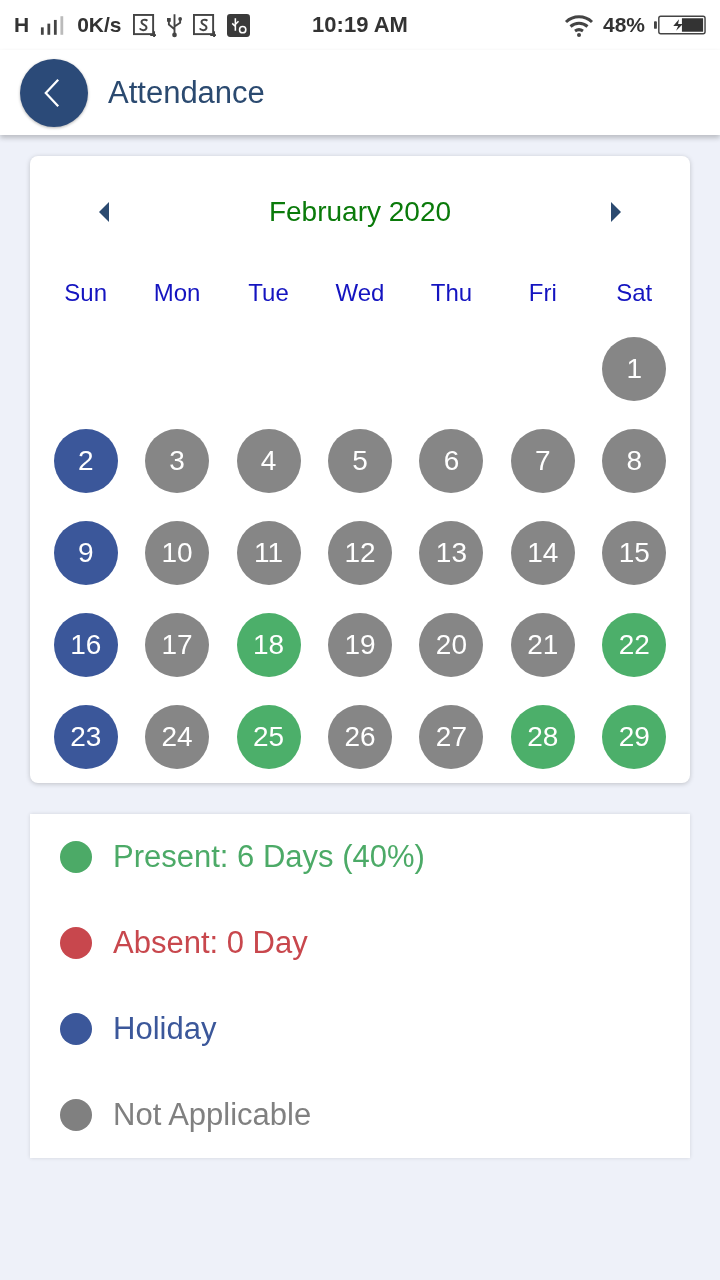 The width and height of the screenshot is (720, 1280). What do you see at coordinates (542, 553) in the screenshot?
I see `calendar-day: 14` at bounding box center [542, 553].